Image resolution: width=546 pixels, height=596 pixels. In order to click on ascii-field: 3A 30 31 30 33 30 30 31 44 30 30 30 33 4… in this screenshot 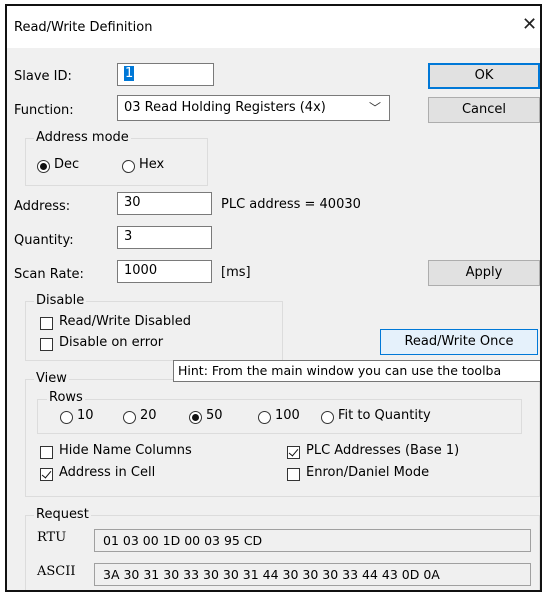, I will do `click(312, 574)`.